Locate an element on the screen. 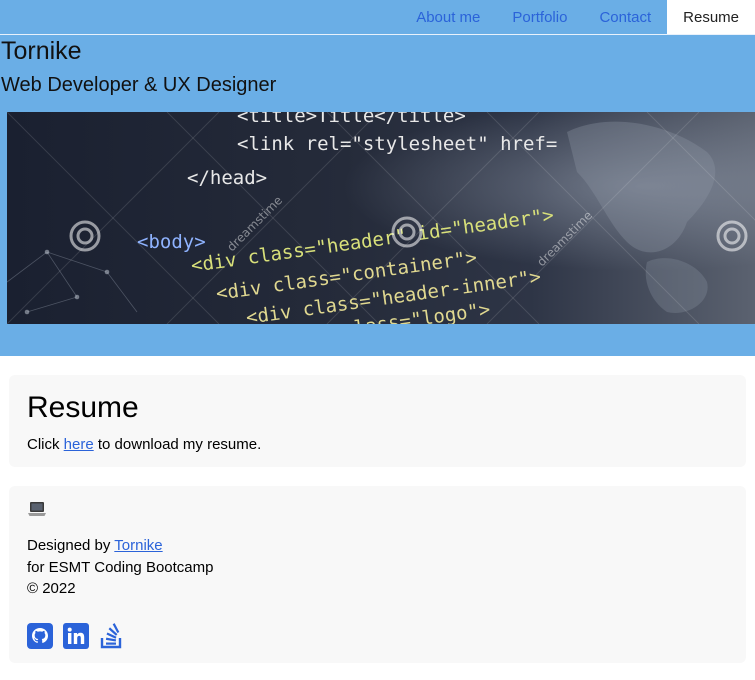 The width and height of the screenshot is (755, 680). linkedin-icon is located at coordinates (76, 636).